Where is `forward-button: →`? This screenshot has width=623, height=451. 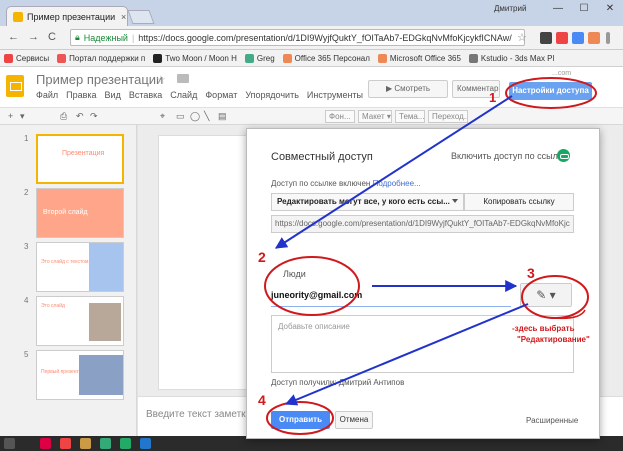 forward-button: → is located at coordinates (33, 37).